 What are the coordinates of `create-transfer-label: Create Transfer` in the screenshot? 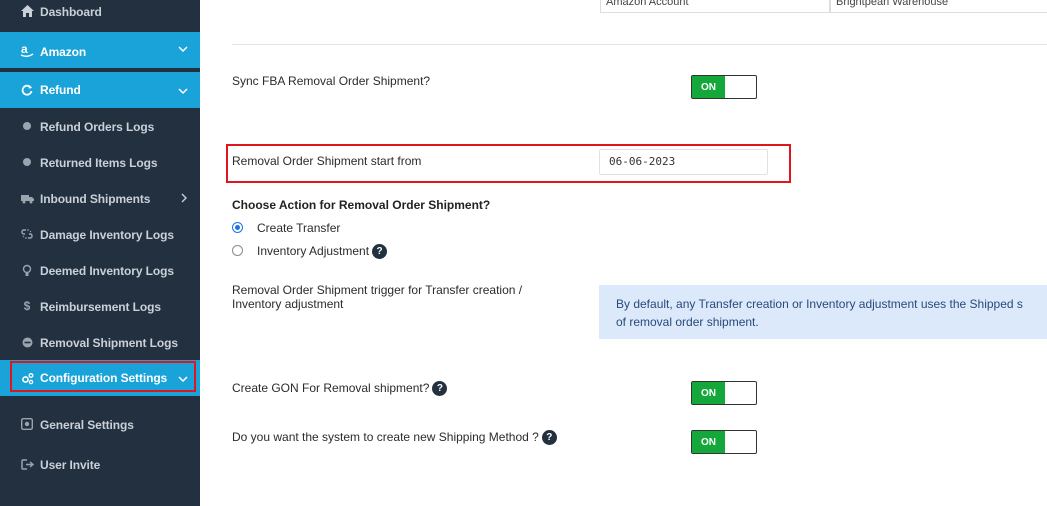 It's located at (299, 228).